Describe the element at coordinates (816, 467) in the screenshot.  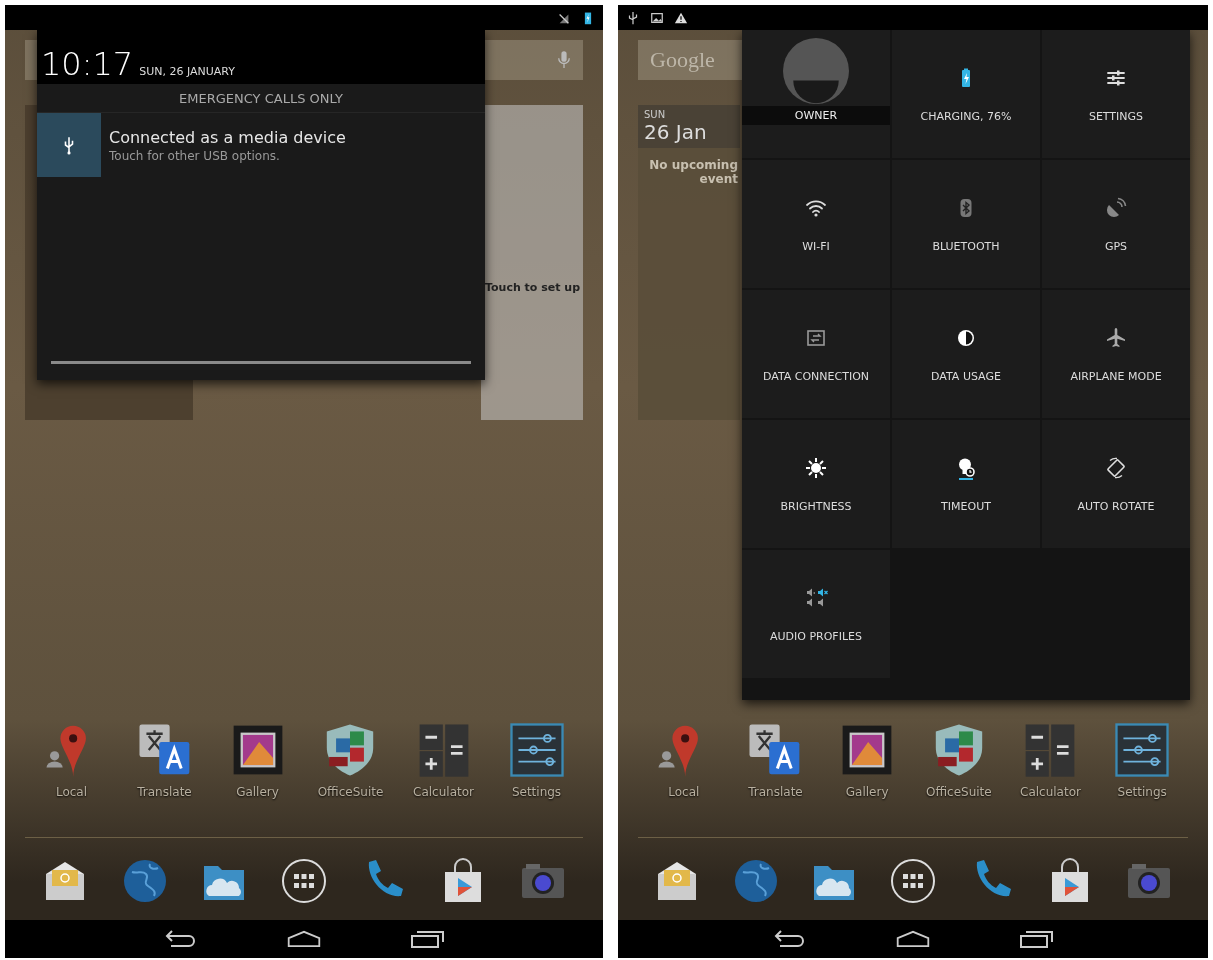
I see `sun-icon` at that location.